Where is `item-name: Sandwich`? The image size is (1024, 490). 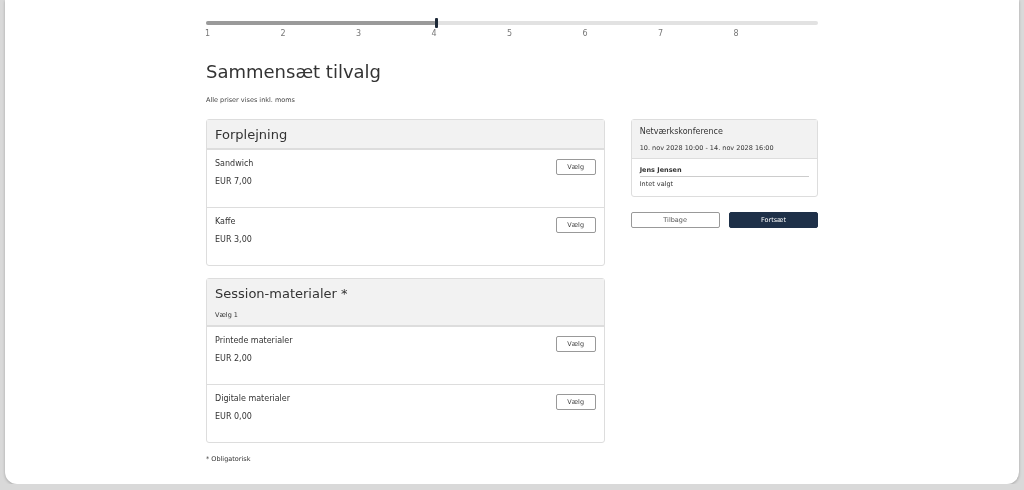
item-name: Sandwich is located at coordinates (234, 163).